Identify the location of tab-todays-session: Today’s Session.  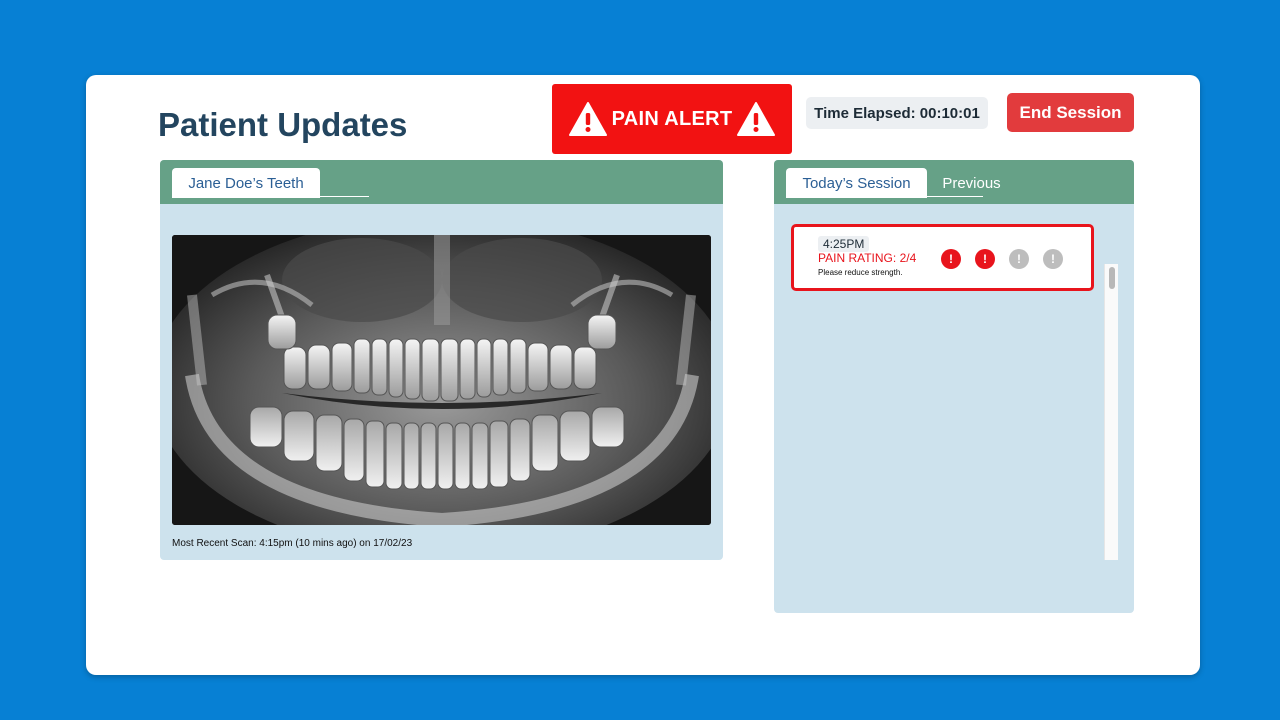
(856, 183).